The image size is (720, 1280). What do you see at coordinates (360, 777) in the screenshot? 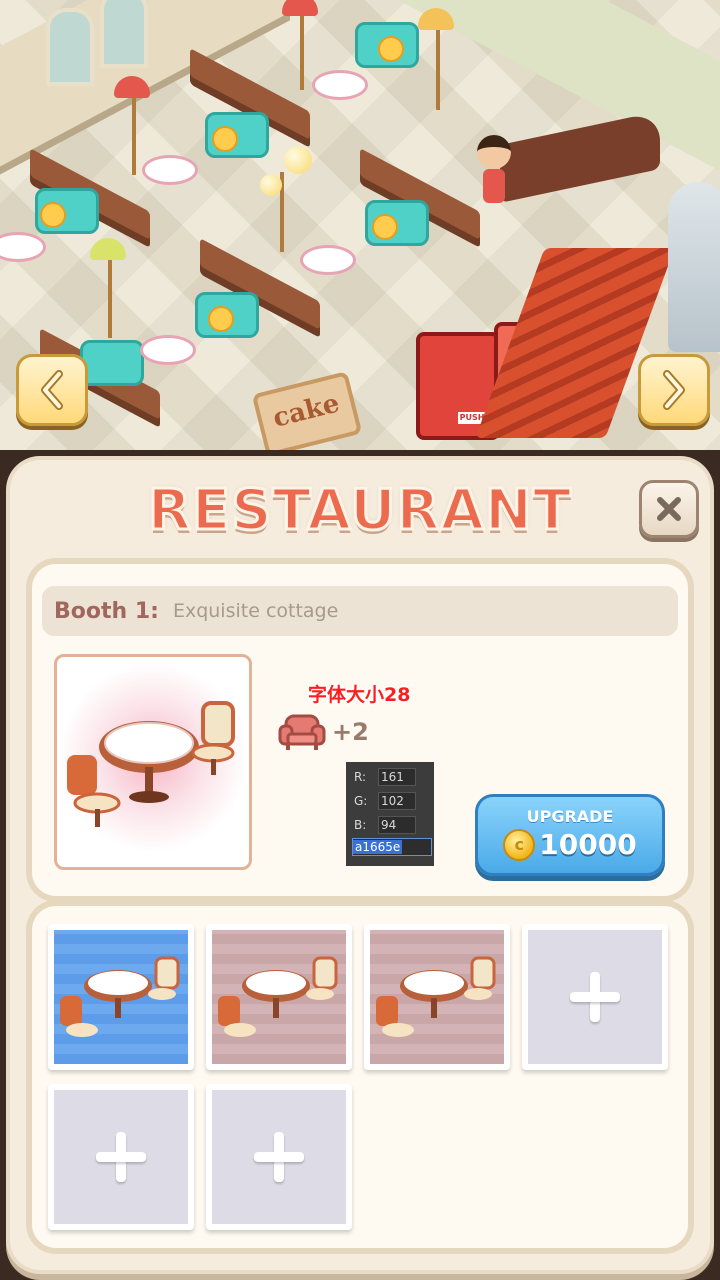
I see `red-label: R:` at bounding box center [360, 777].